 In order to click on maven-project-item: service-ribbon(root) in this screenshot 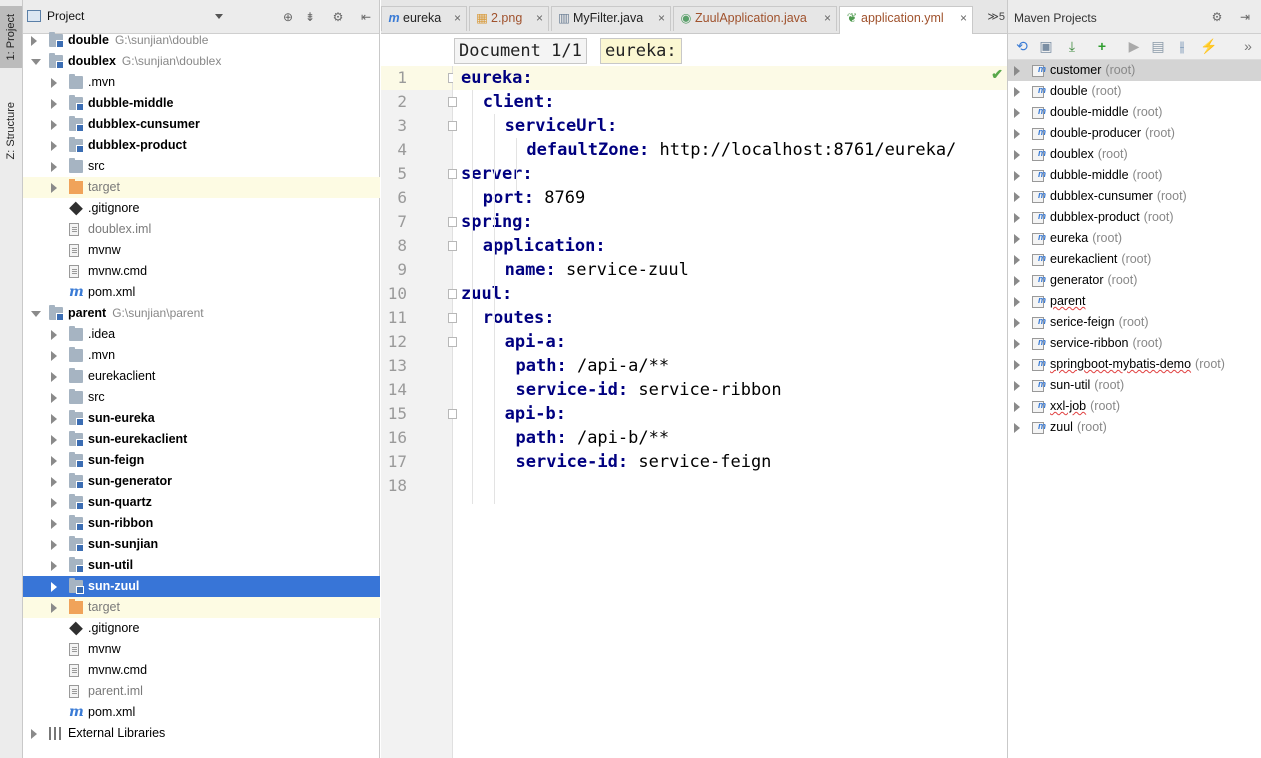, I will do `click(1134, 343)`.